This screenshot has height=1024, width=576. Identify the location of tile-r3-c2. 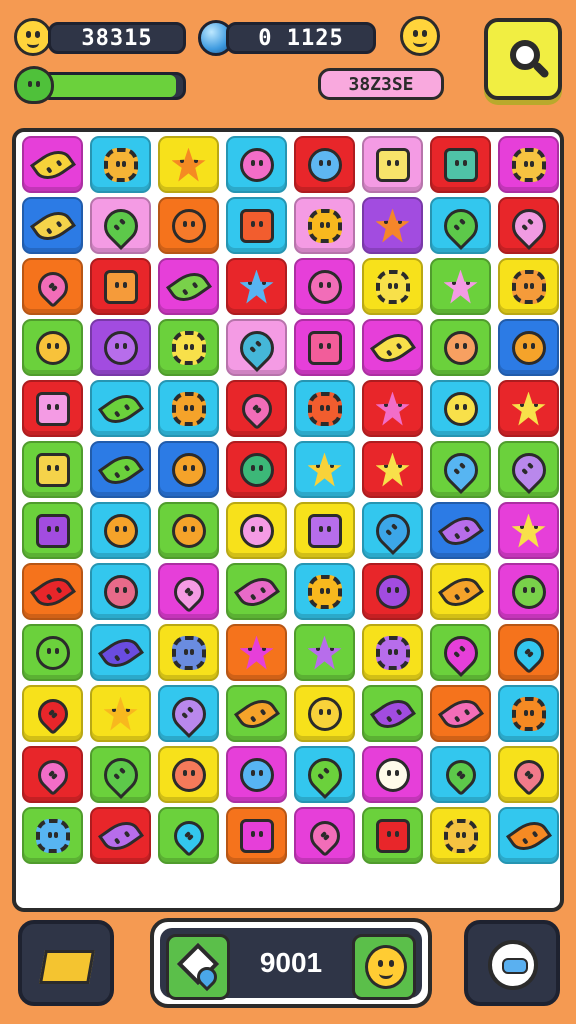
(120, 286).